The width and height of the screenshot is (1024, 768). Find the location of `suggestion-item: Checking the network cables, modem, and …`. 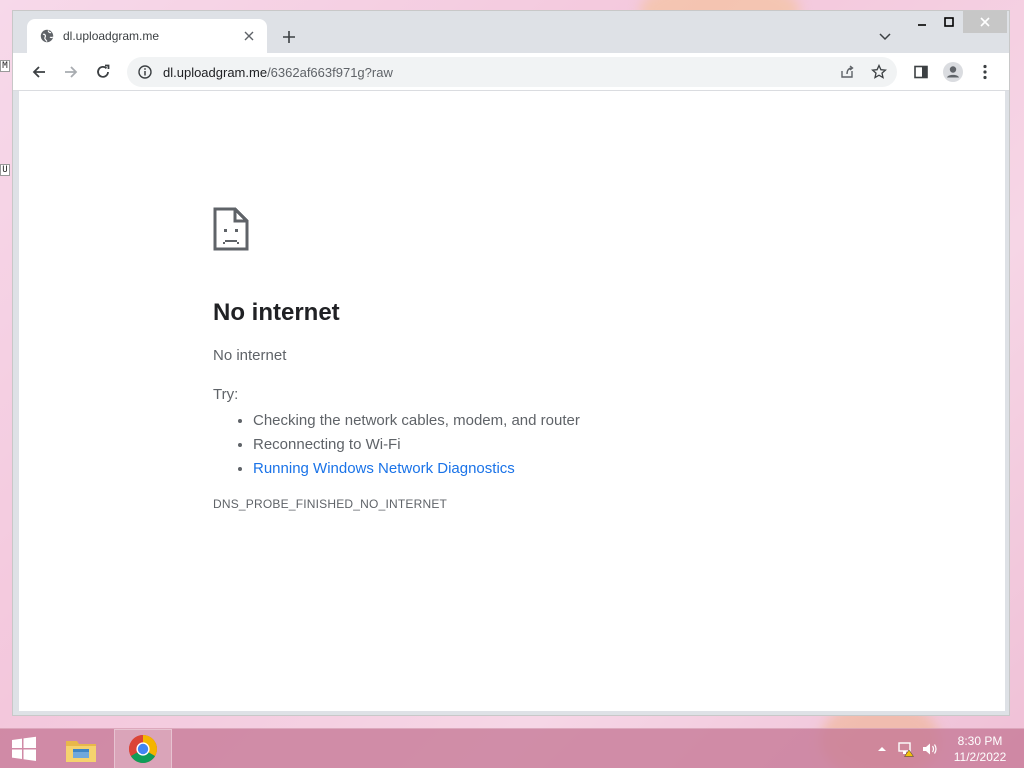

suggestion-item: Checking the network cables, modem, and … is located at coordinates (533, 421).